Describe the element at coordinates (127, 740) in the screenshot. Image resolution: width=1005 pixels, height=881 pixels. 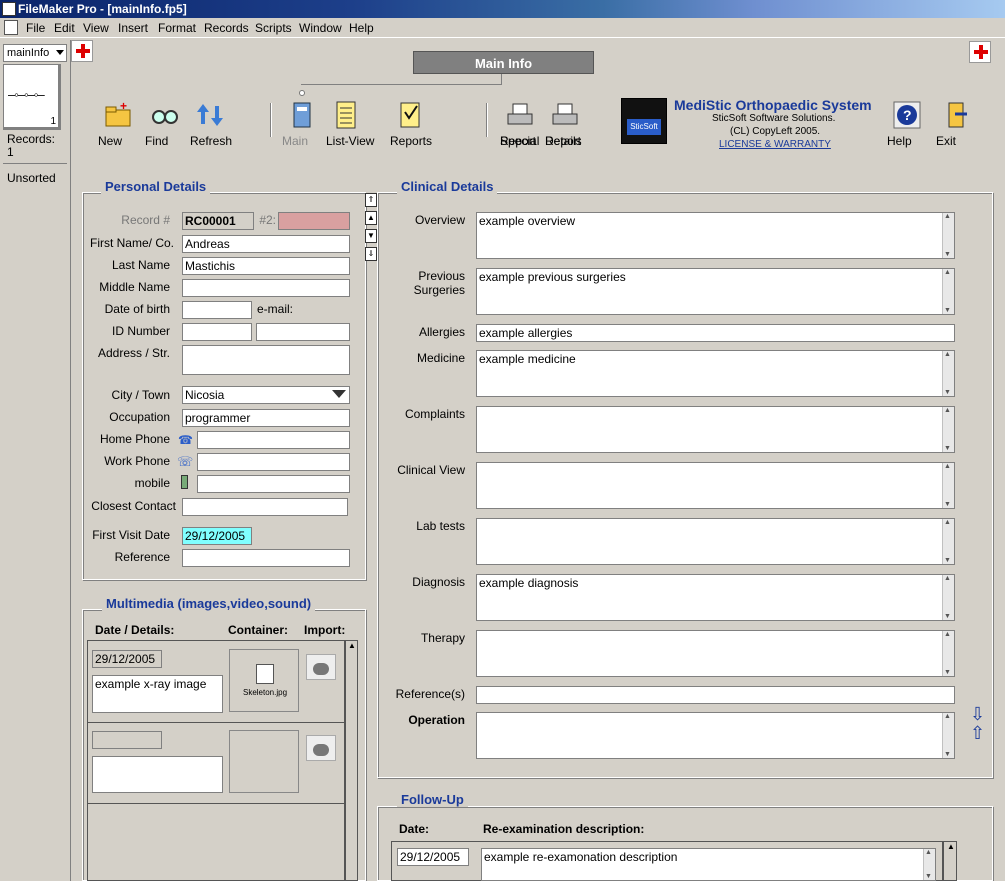
I see `media-date-field` at that location.